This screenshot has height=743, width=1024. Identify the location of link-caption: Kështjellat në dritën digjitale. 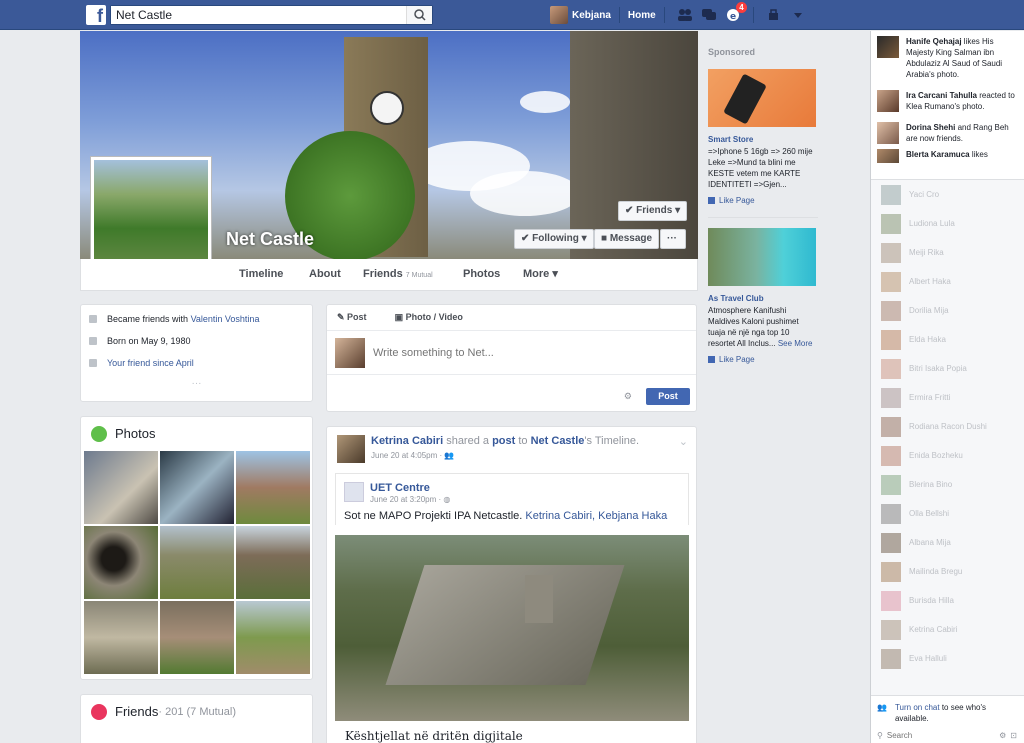
(434, 736).